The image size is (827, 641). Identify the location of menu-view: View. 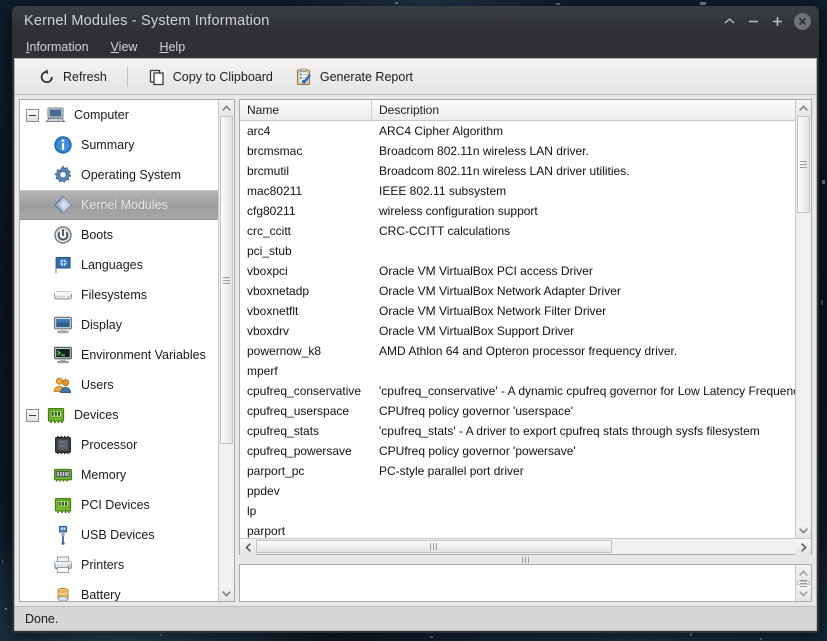
(124, 47).